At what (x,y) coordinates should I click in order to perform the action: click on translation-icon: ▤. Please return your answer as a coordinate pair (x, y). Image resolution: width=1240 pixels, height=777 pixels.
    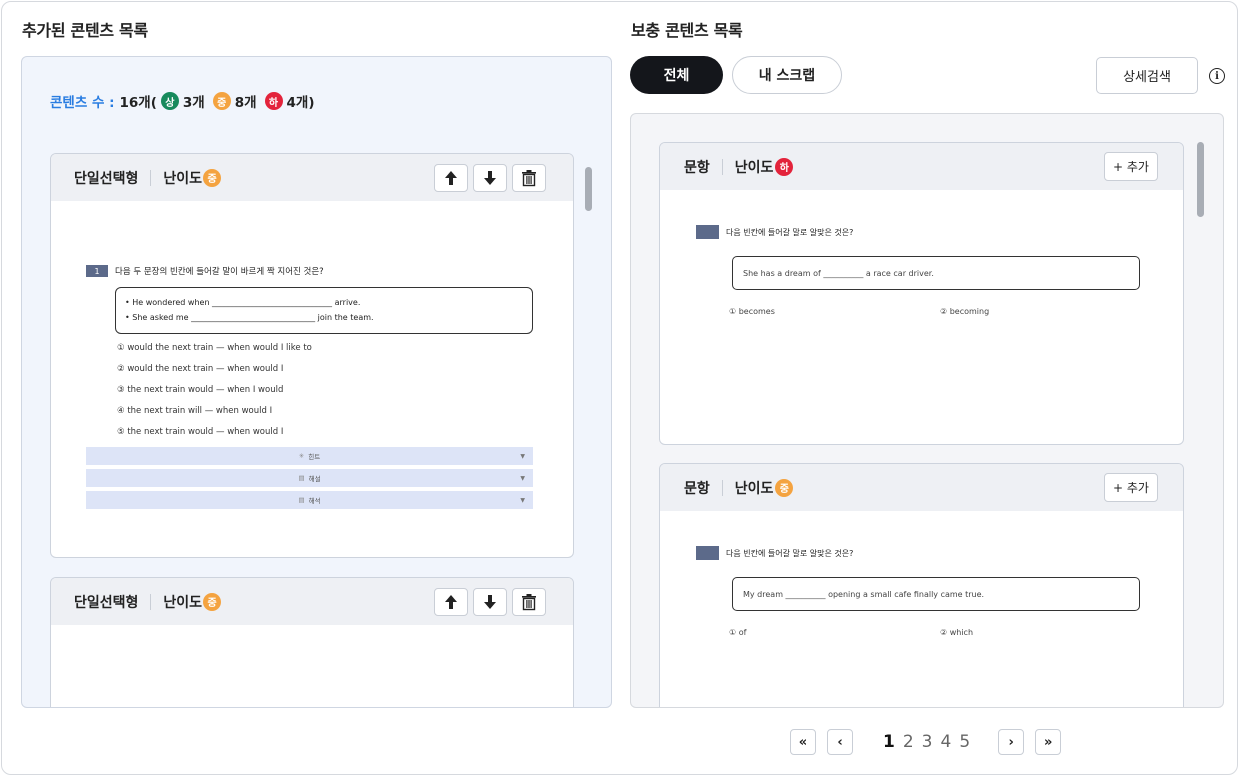
    Looking at the image, I should click on (301, 500).